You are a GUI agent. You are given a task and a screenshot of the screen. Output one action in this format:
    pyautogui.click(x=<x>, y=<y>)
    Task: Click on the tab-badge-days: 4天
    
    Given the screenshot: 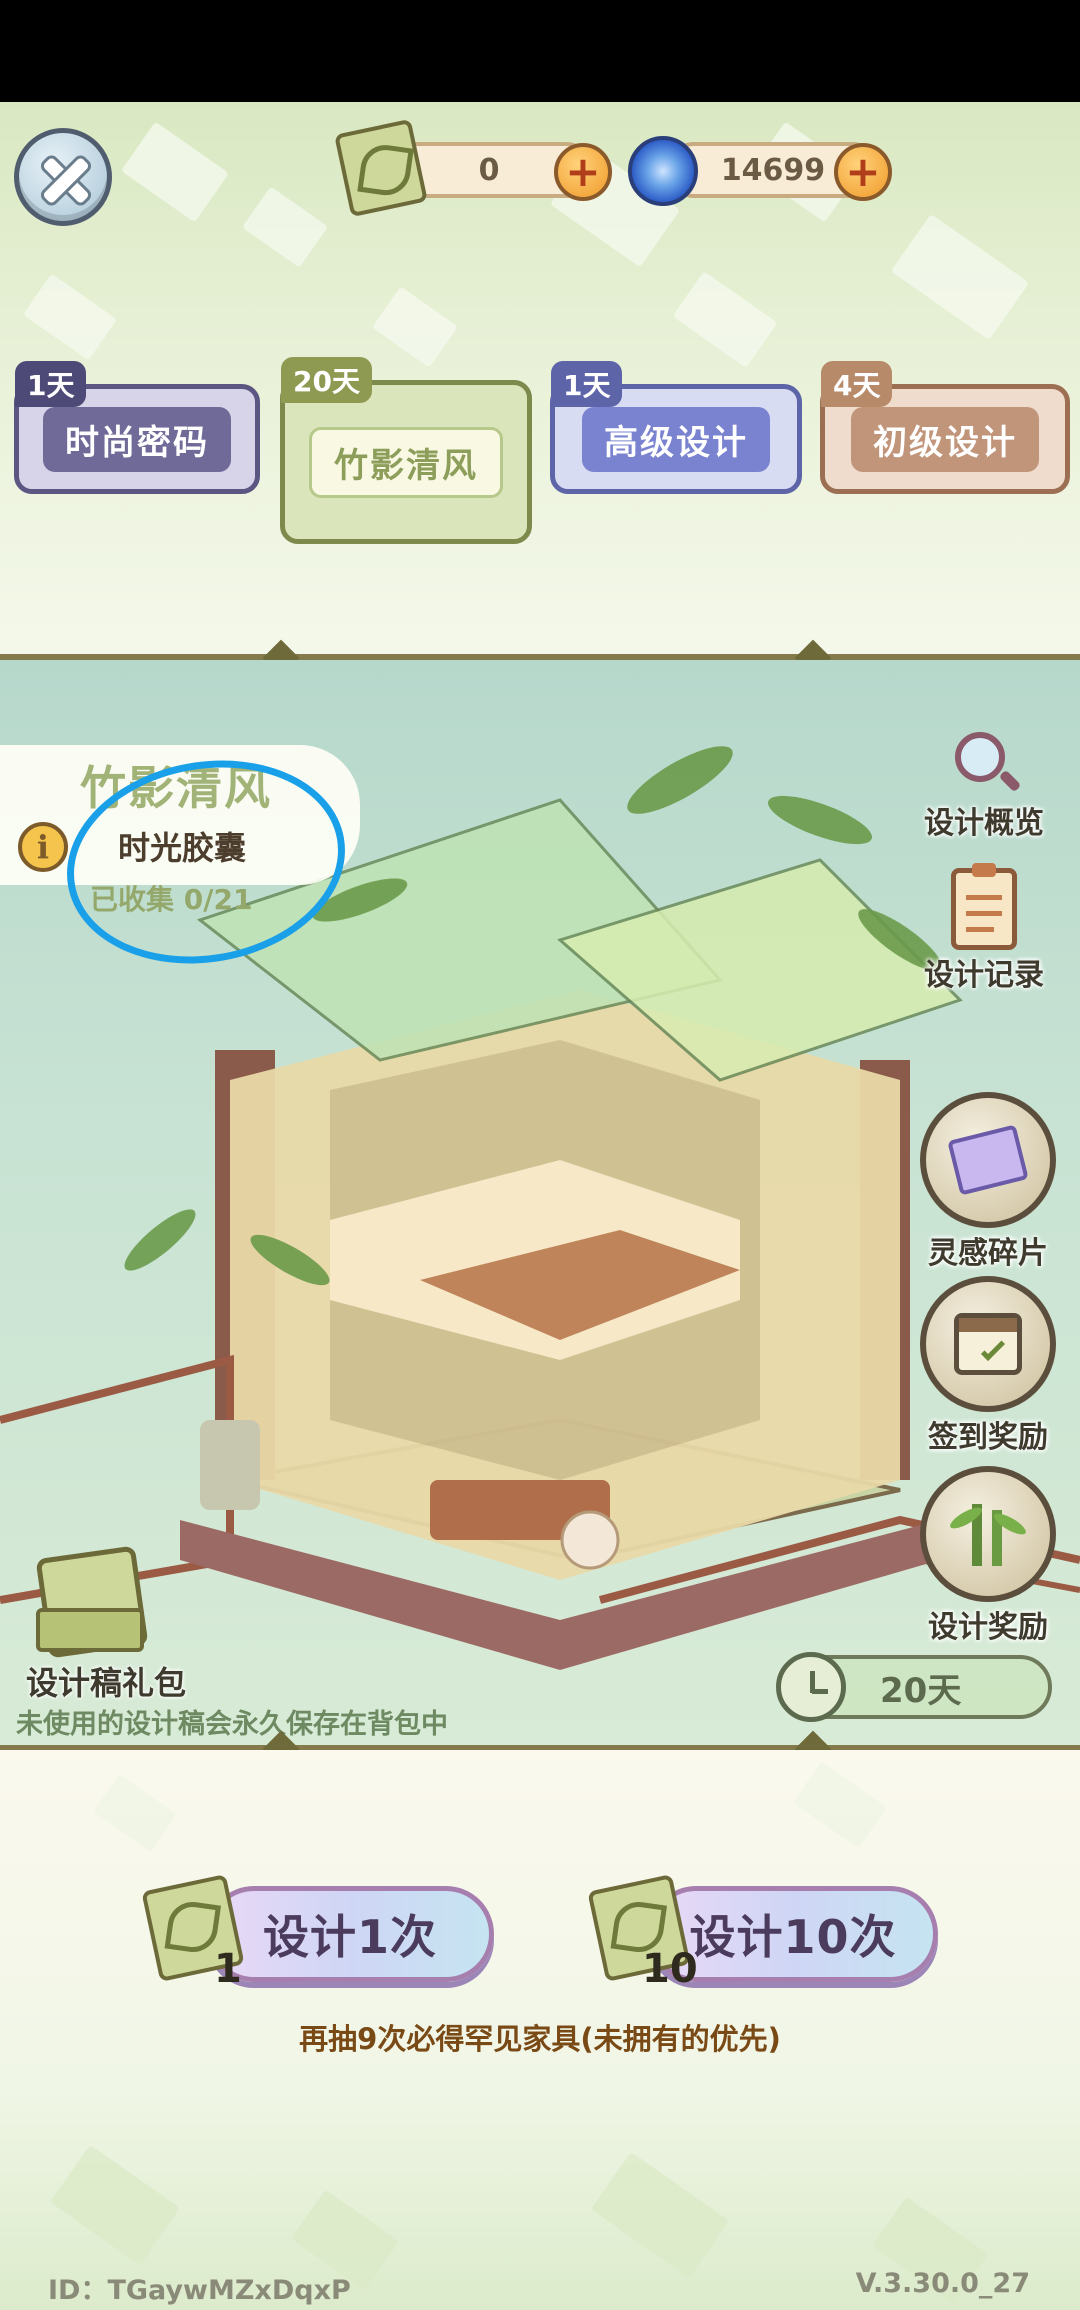 What is the action you would take?
    pyautogui.click(x=857, y=384)
    